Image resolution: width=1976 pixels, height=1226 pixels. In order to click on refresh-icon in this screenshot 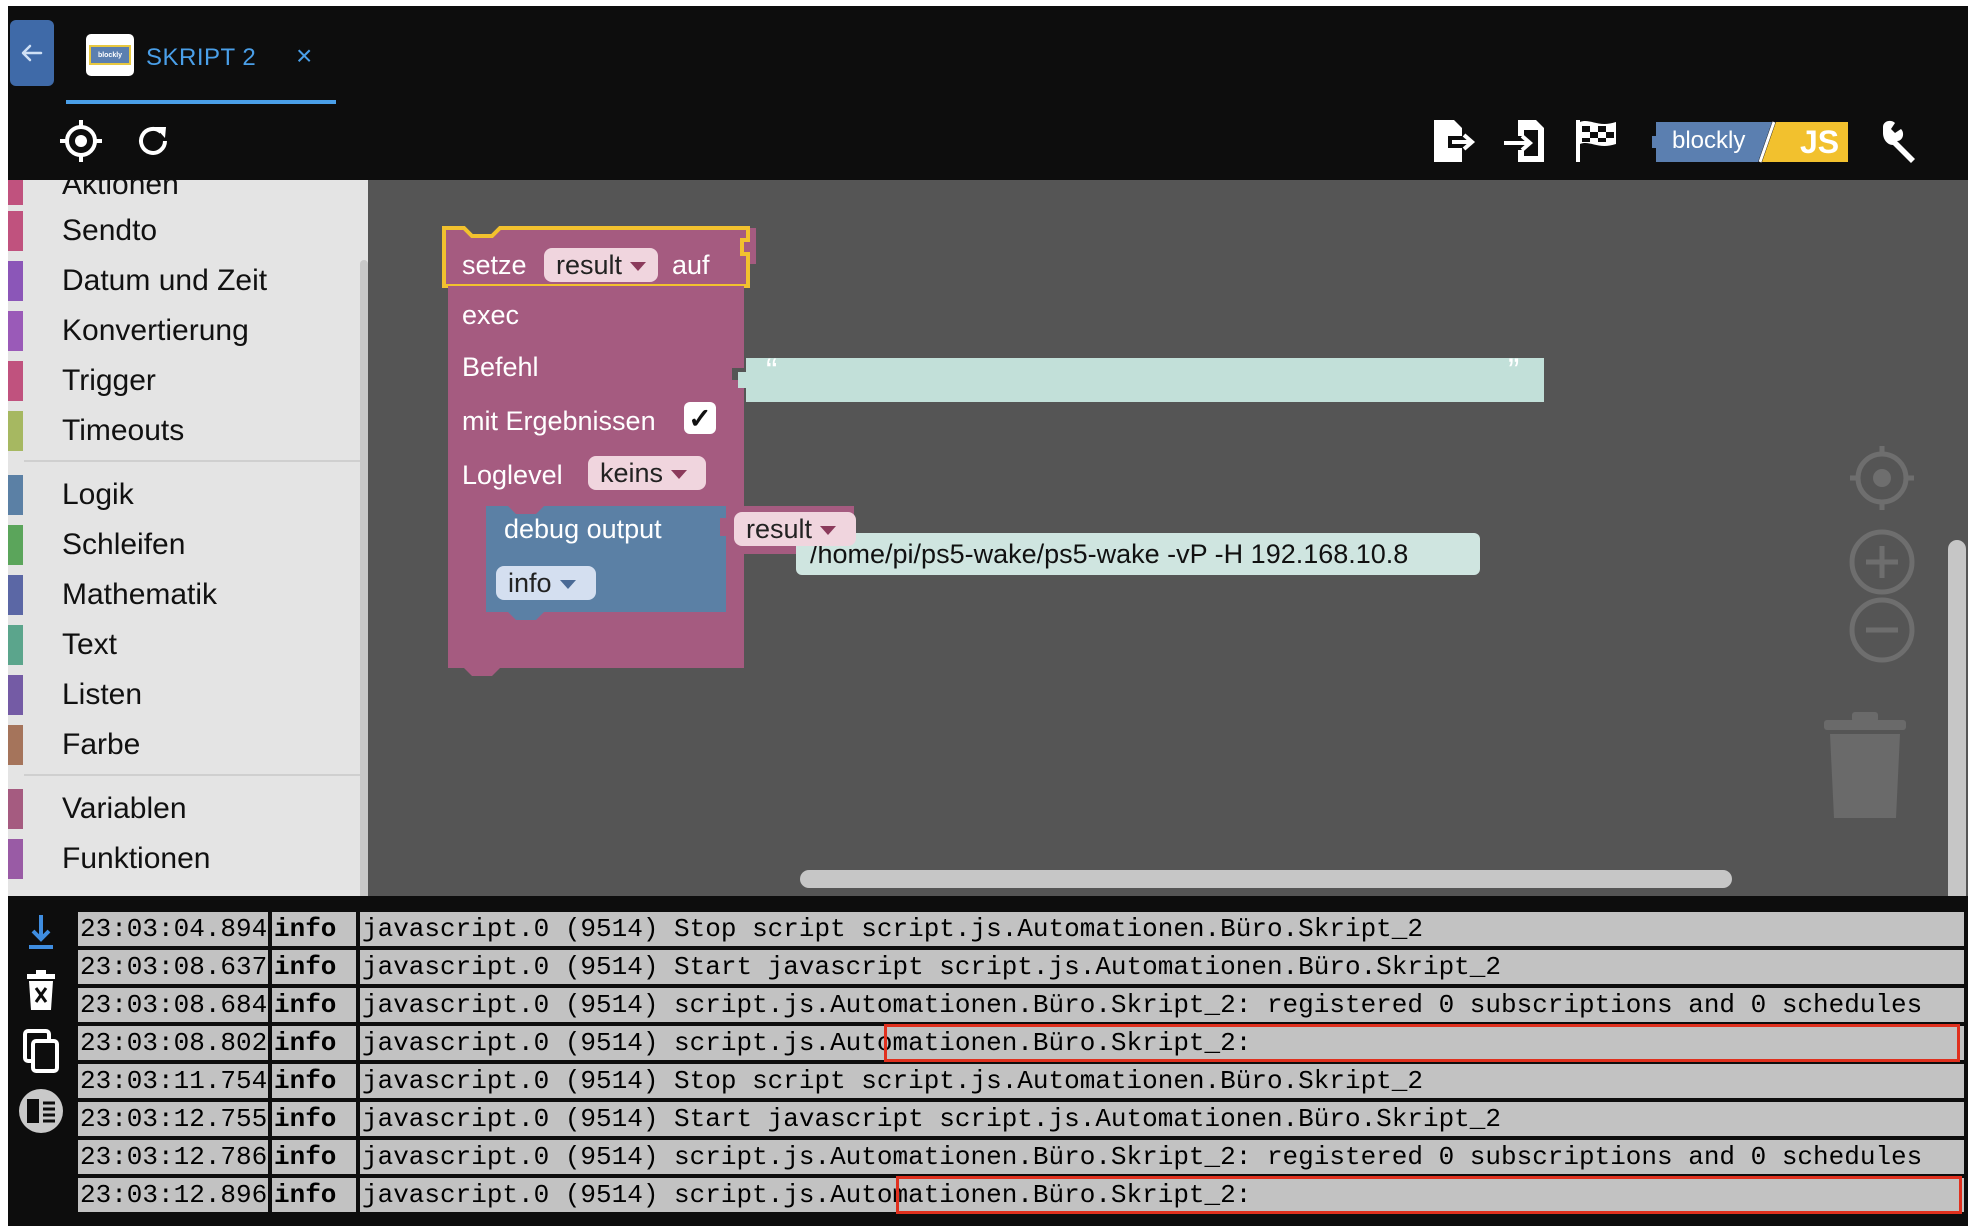, I will do `click(153, 141)`.